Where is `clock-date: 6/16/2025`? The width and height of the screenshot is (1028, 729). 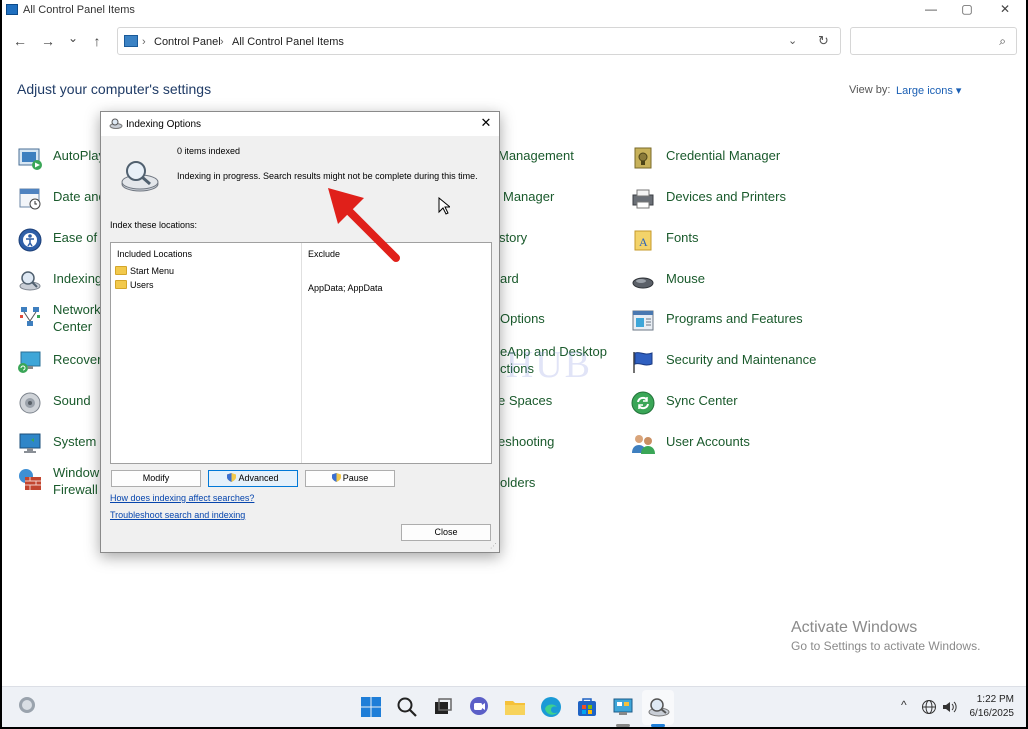
clock-date: 6/16/2025 is located at coordinates (992, 713).